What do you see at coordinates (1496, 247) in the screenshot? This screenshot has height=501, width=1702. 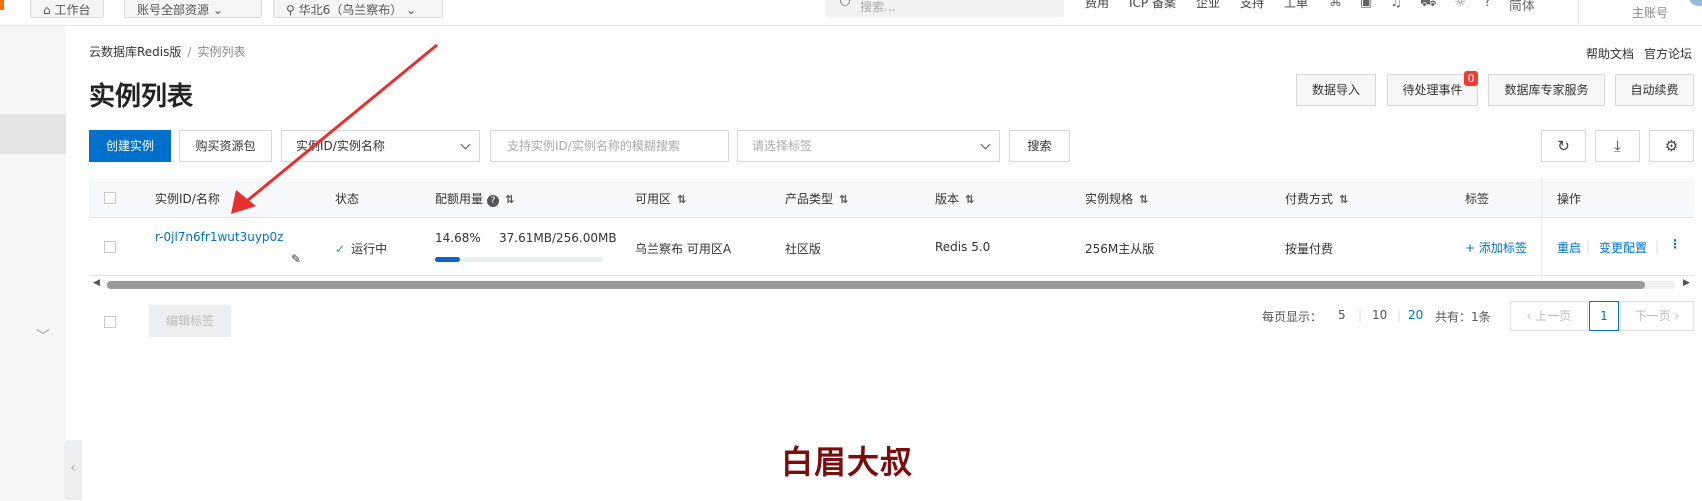 I see `add-tag-link: + 添加标签` at bounding box center [1496, 247].